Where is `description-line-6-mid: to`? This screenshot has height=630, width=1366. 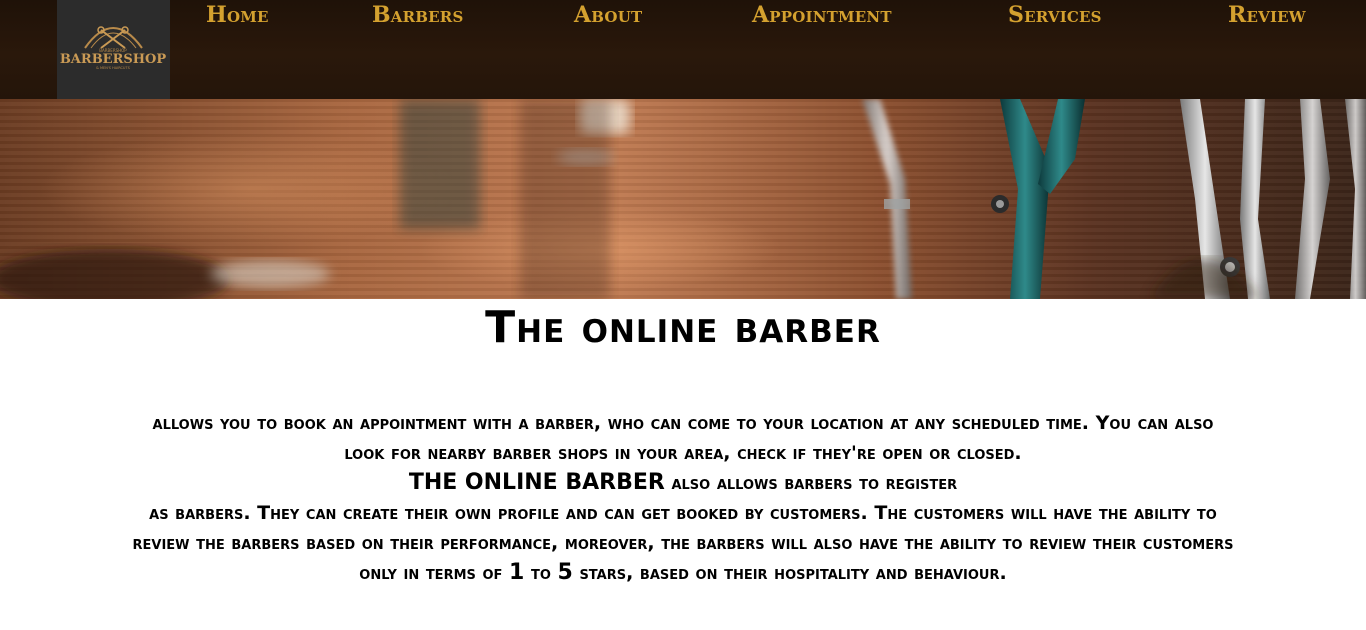
description-line-6-mid: to is located at coordinates (541, 573).